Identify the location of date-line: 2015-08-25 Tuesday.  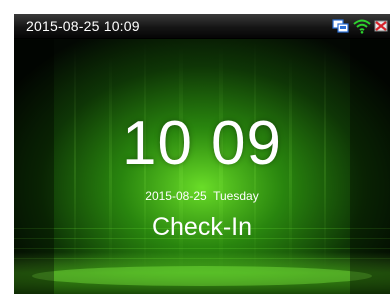
(202, 196).